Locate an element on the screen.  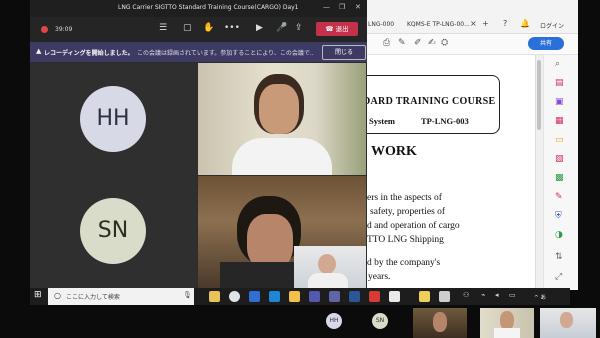
mini-video-1-face is located at coordinates (440, 322).